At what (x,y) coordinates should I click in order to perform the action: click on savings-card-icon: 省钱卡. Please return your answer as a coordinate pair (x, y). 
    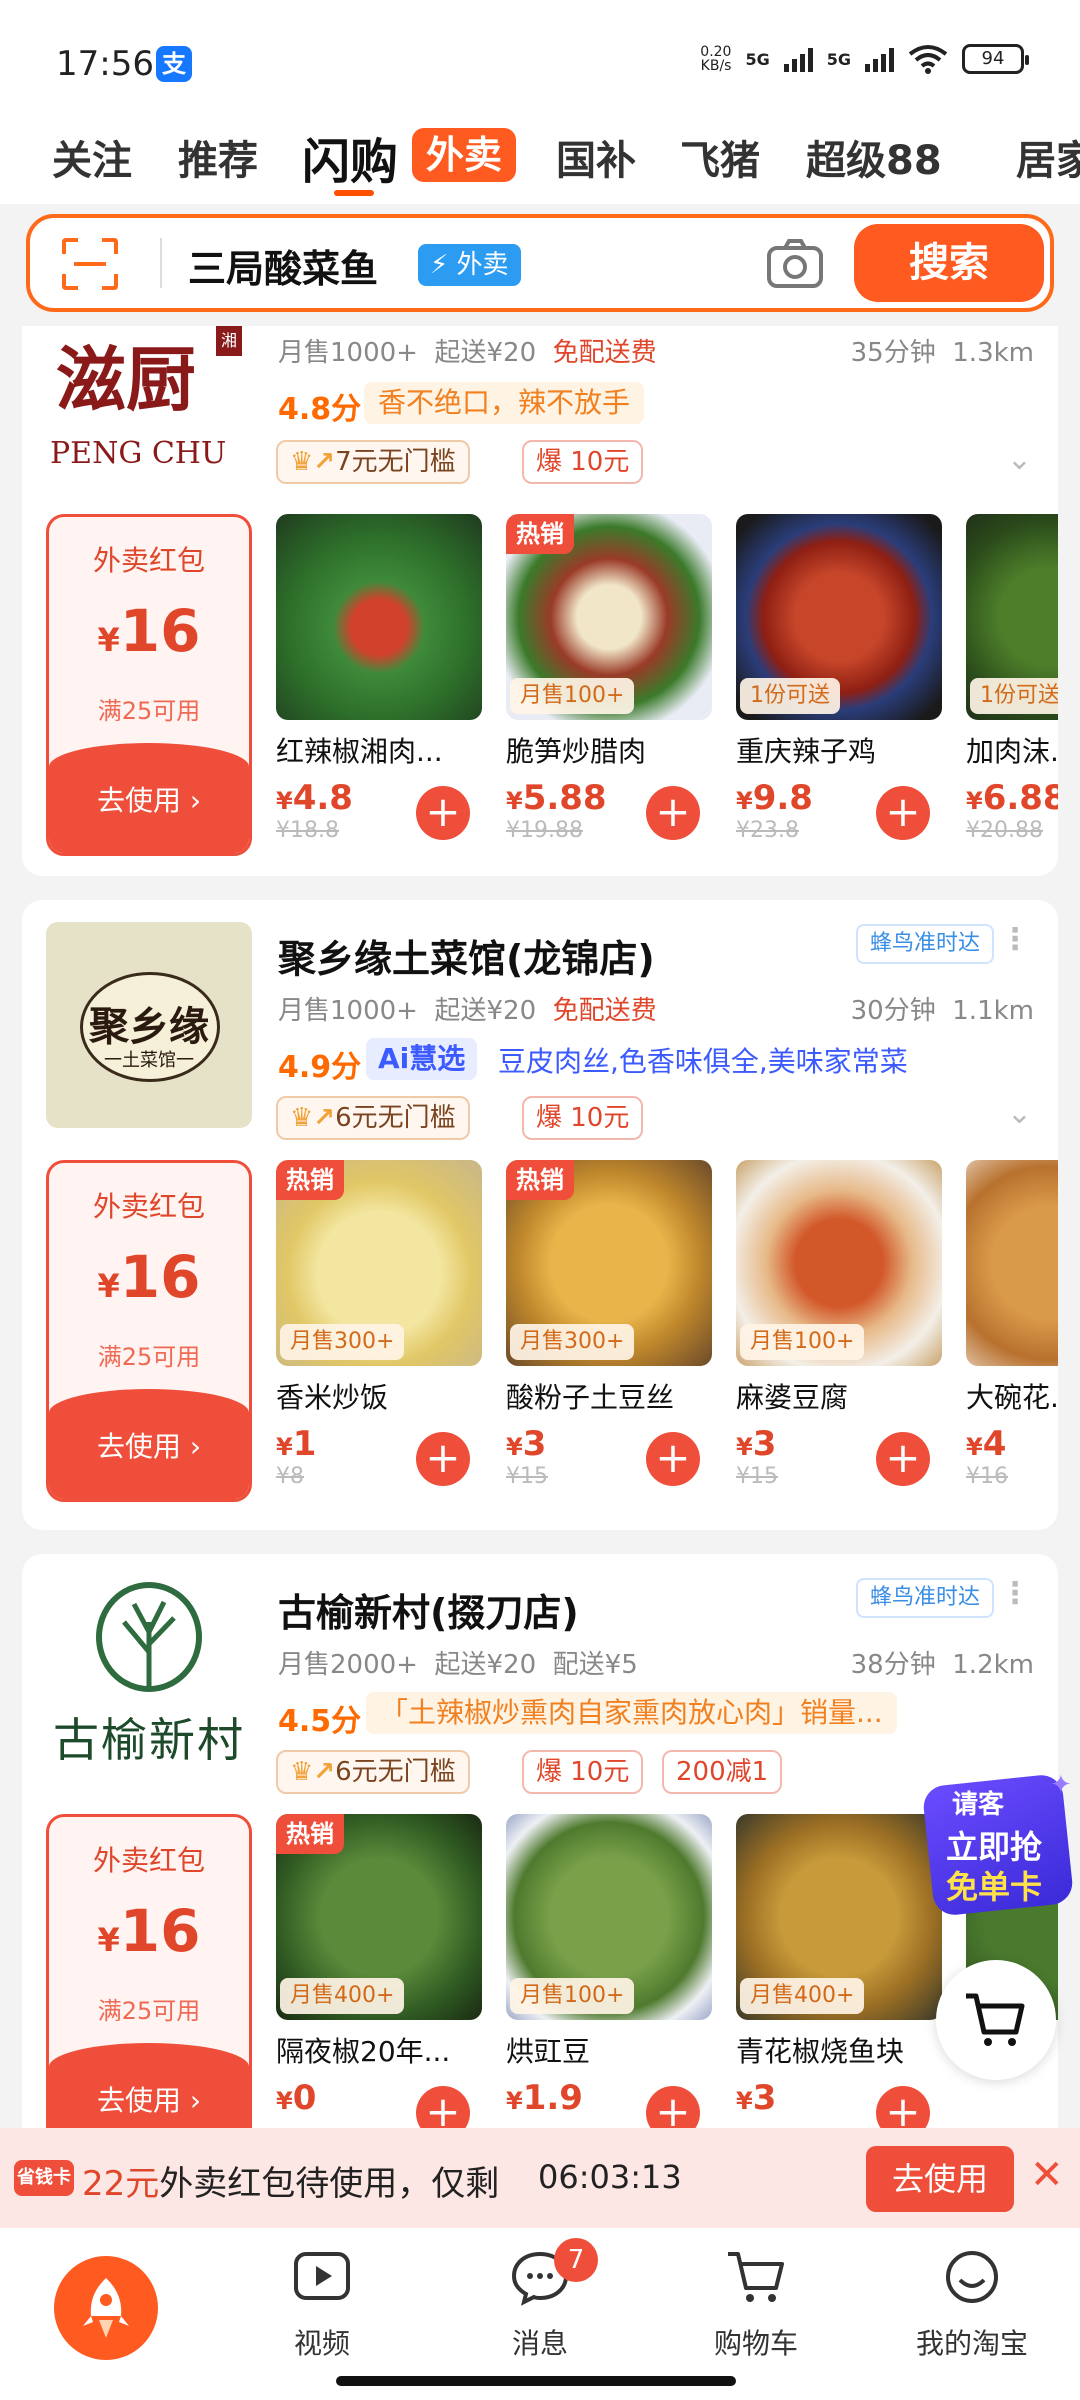
    Looking at the image, I should click on (44, 2178).